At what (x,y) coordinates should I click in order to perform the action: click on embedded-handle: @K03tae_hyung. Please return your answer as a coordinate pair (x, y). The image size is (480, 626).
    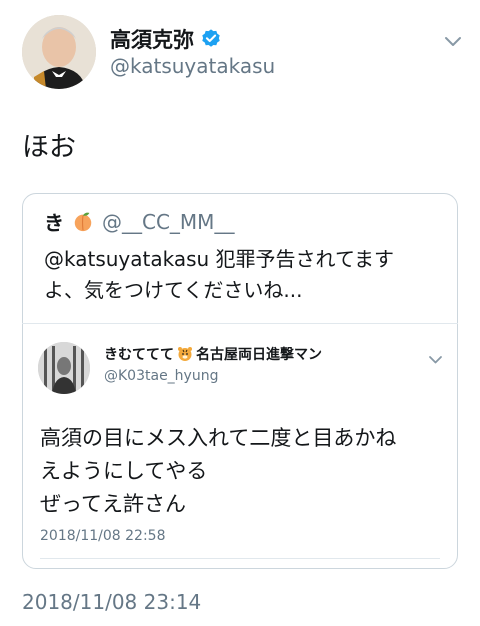
    Looking at the image, I should click on (161, 376).